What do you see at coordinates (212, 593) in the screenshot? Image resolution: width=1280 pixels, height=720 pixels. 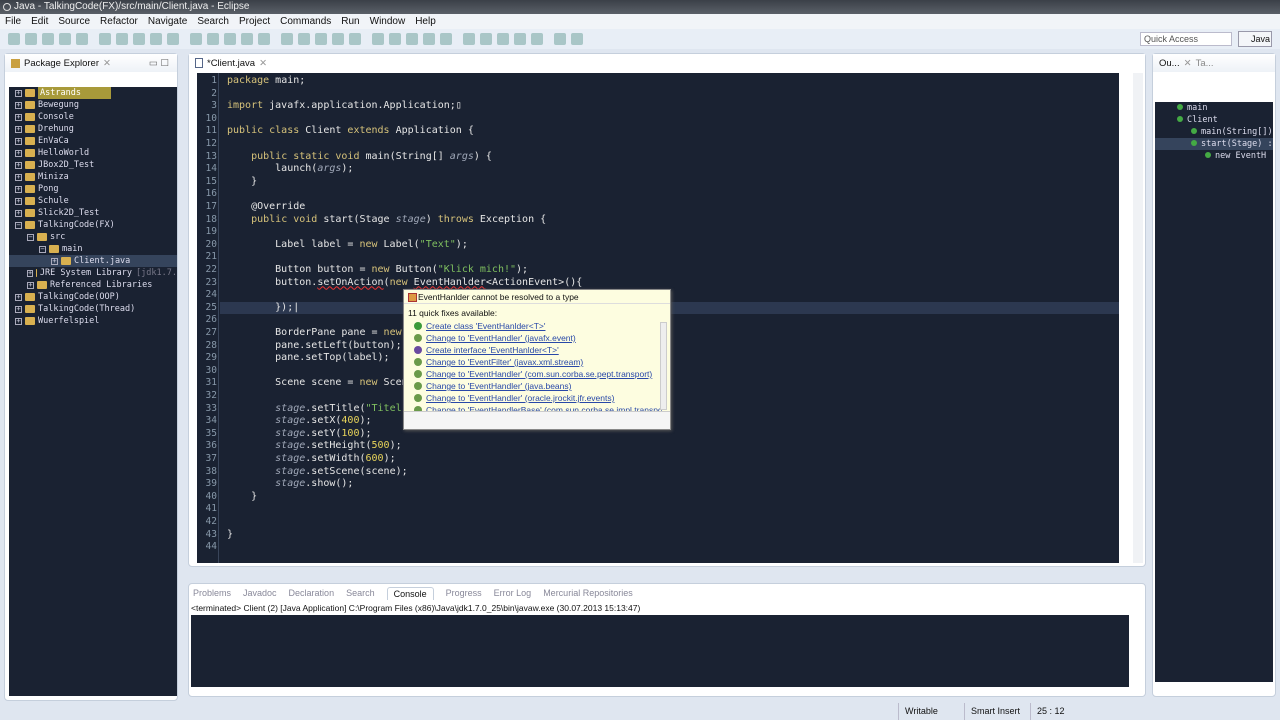 I see `tab-problems: Problems` at bounding box center [212, 593].